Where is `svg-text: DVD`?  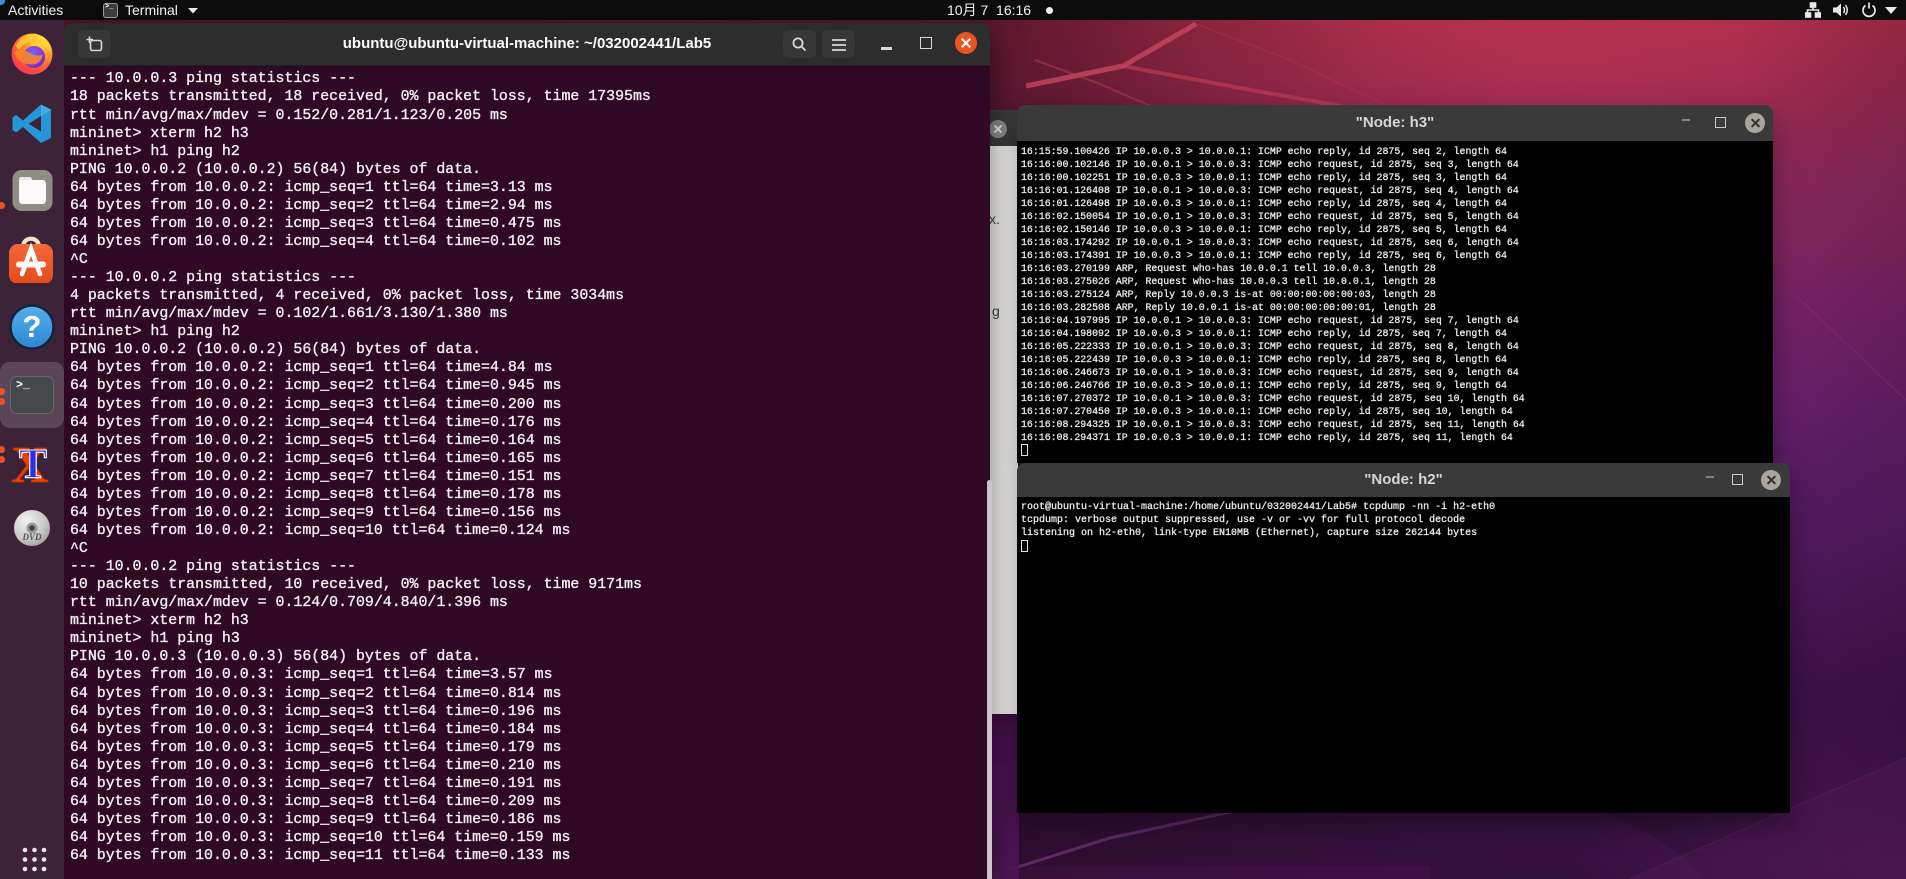 svg-text: DVD is located at coordinates (31, 537).